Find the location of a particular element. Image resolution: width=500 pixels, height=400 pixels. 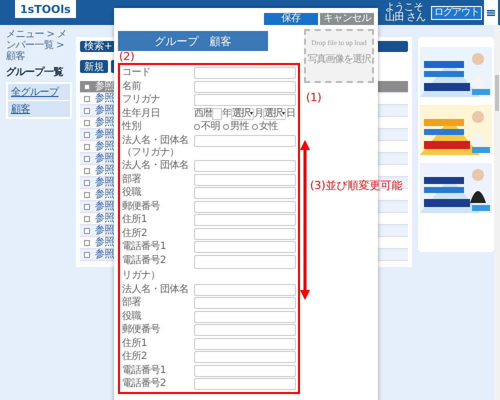

welcome-text: ようこそ山田 さん is located at coordinates (406, 12).